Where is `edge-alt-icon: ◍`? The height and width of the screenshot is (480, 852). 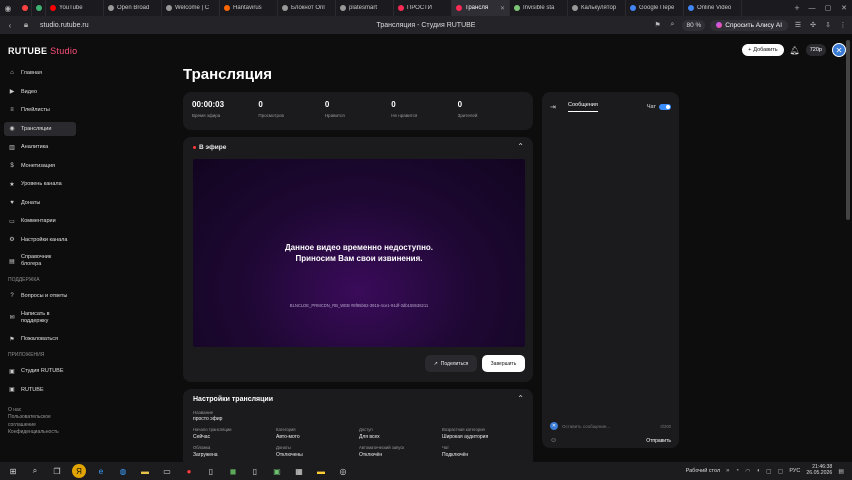 edge-alt-icon: ◍ is located at coordinates (123, 471).